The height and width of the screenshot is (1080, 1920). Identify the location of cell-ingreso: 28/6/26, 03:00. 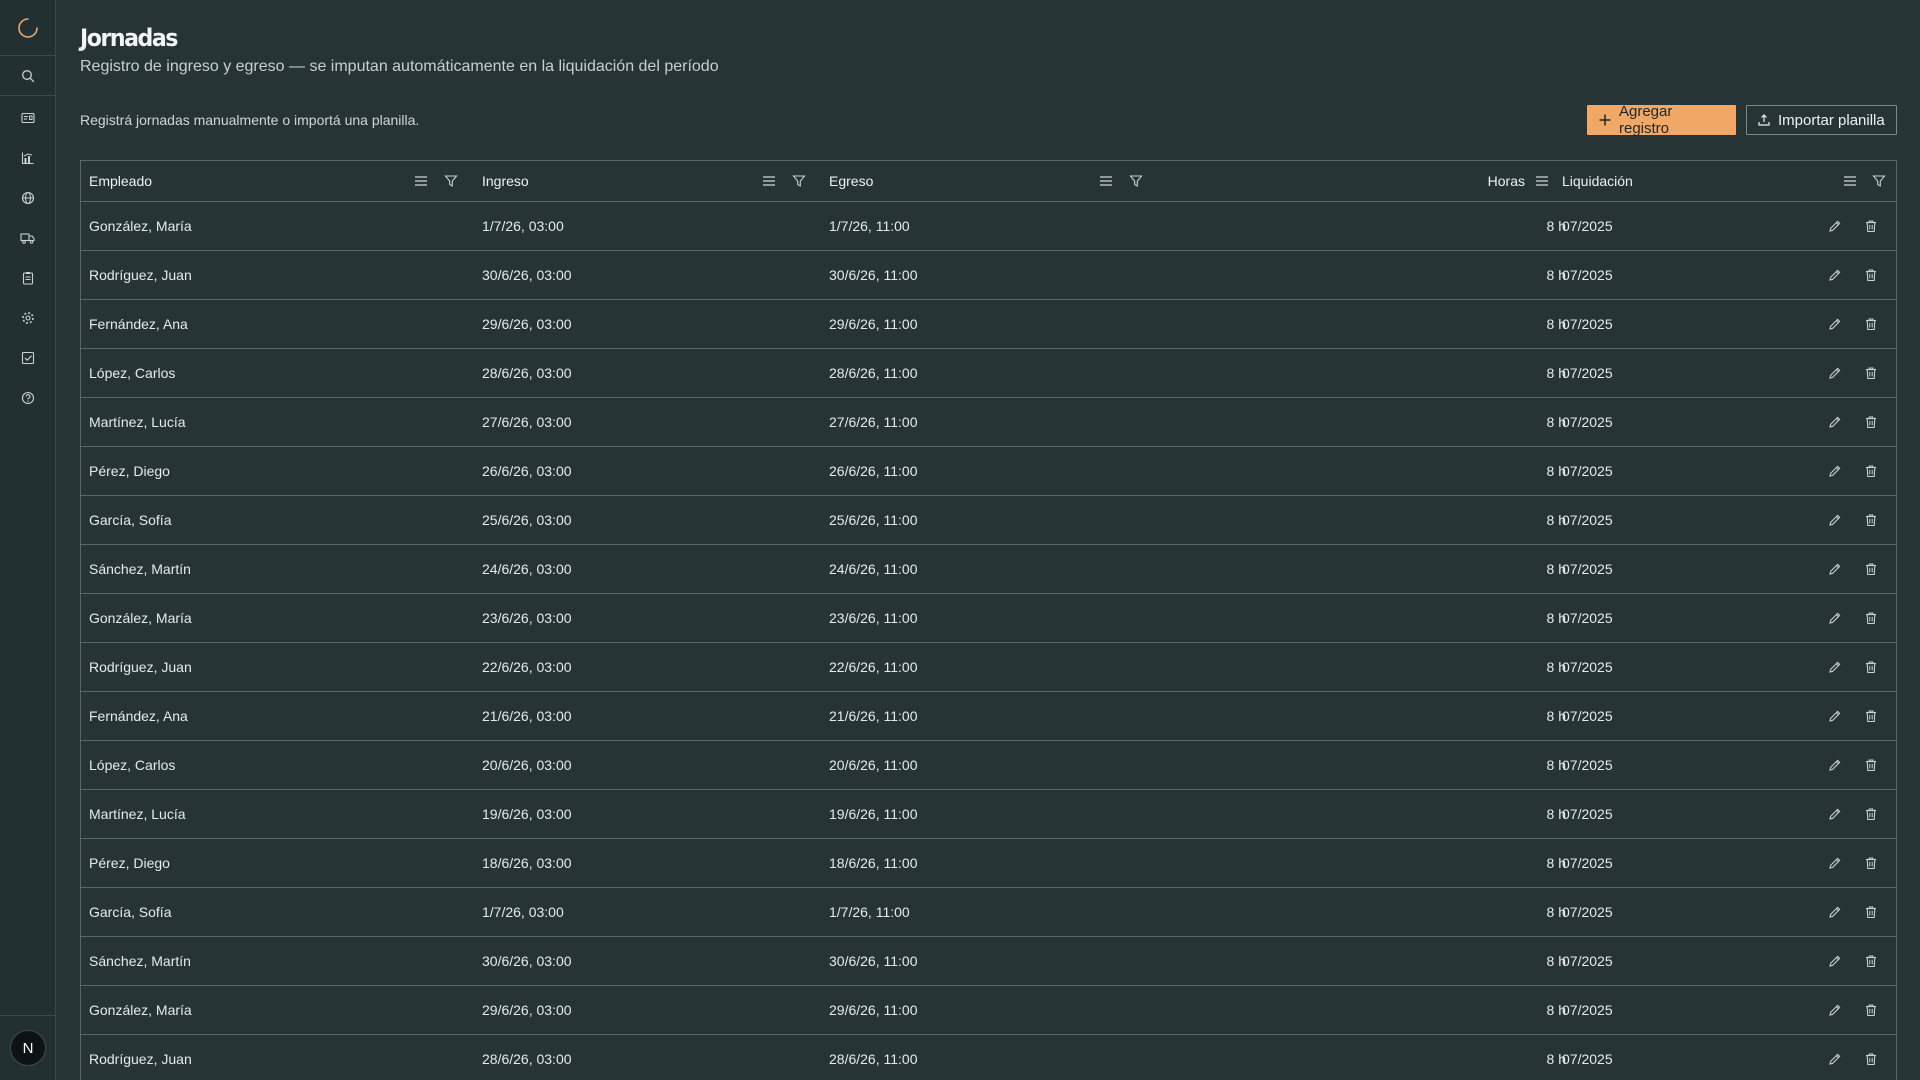
(527, 373).